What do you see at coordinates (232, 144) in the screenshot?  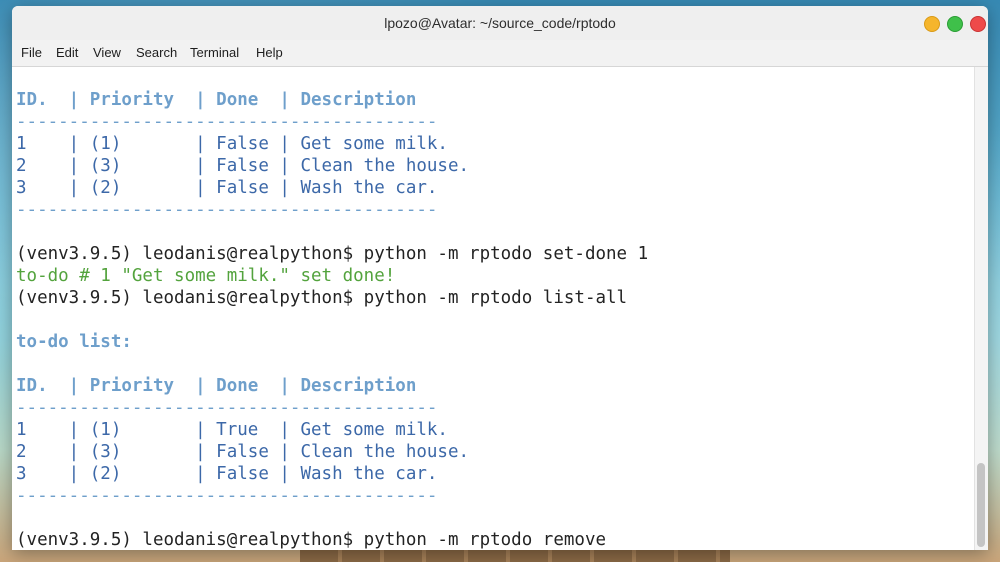 I see `terminal-line-row: 1 | (1) | False | Get some milk.` at bounding box center [232, 144].